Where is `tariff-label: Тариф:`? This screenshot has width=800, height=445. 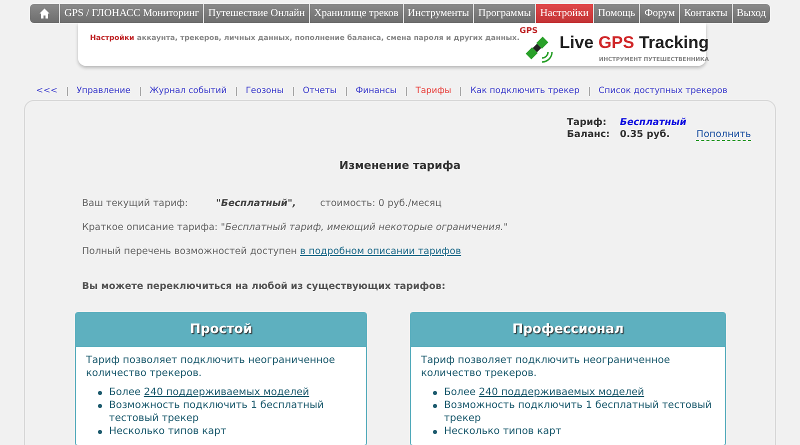
tariff-label: Тариф: is located at coordinates (587, 123).